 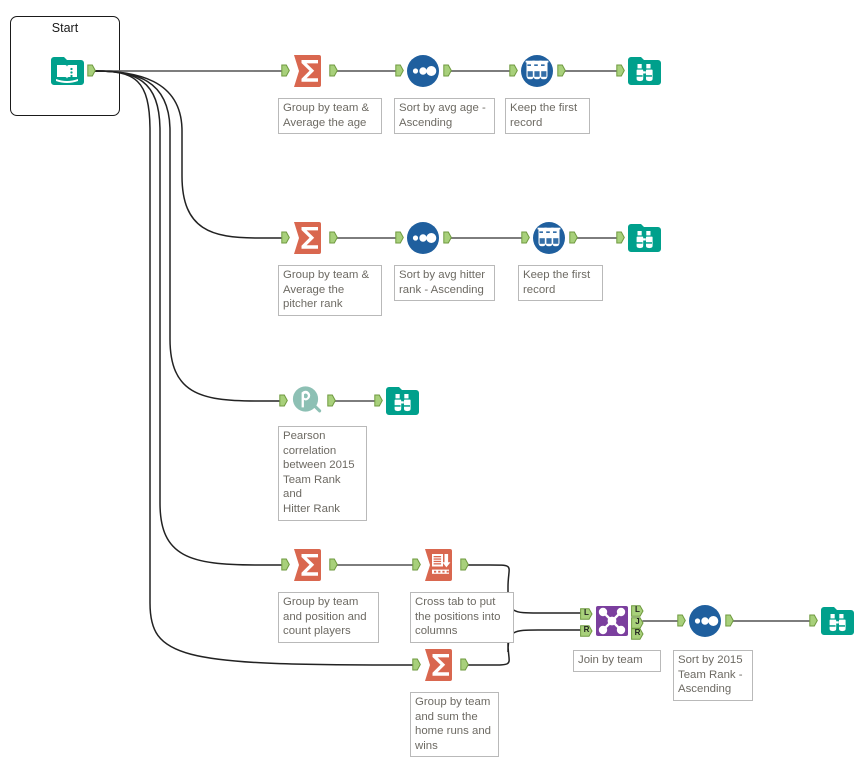 I want to click on summarize-4-output-anchor, so click(x=464, y=664).